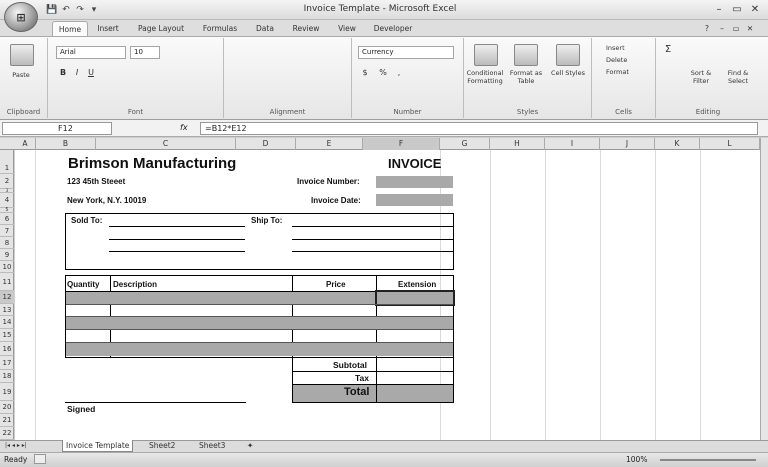  What do you see at coordinates (738, 77) in the screenshot?
I see `find-select-button: Find & Select` at bounding box center [738, 77].